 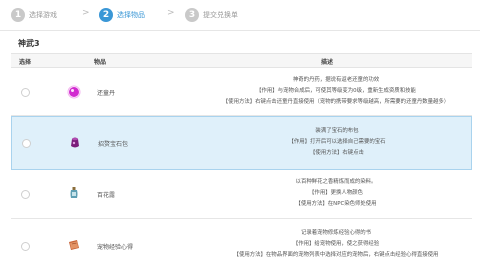 I want to click on step-submit-order: 3 提交兑换单, so click(x=211, y=15).